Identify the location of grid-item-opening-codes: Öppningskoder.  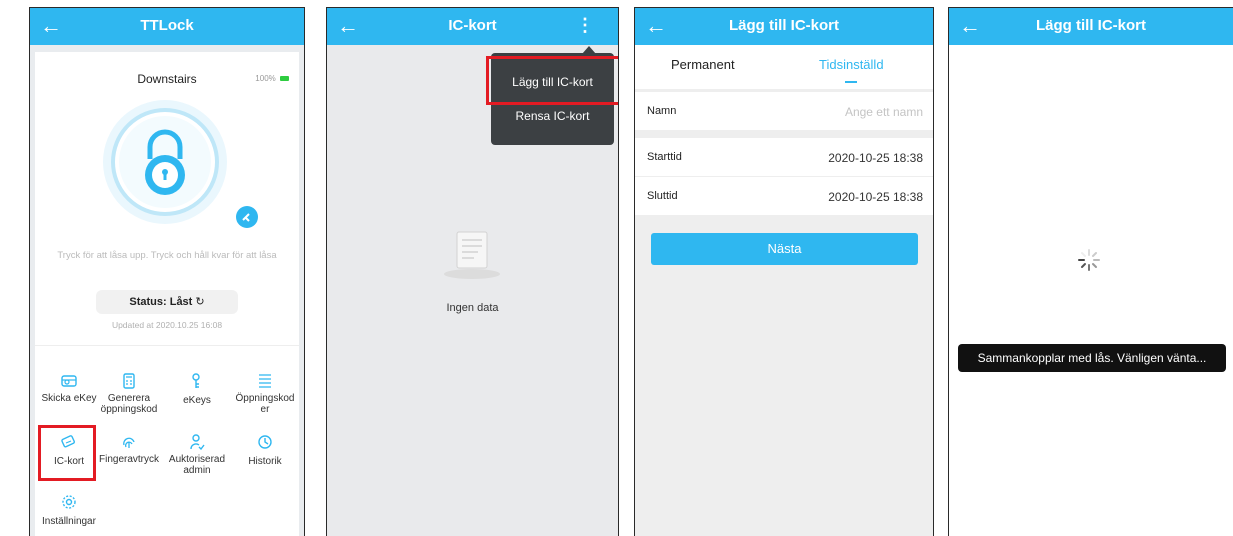
(265, 394).